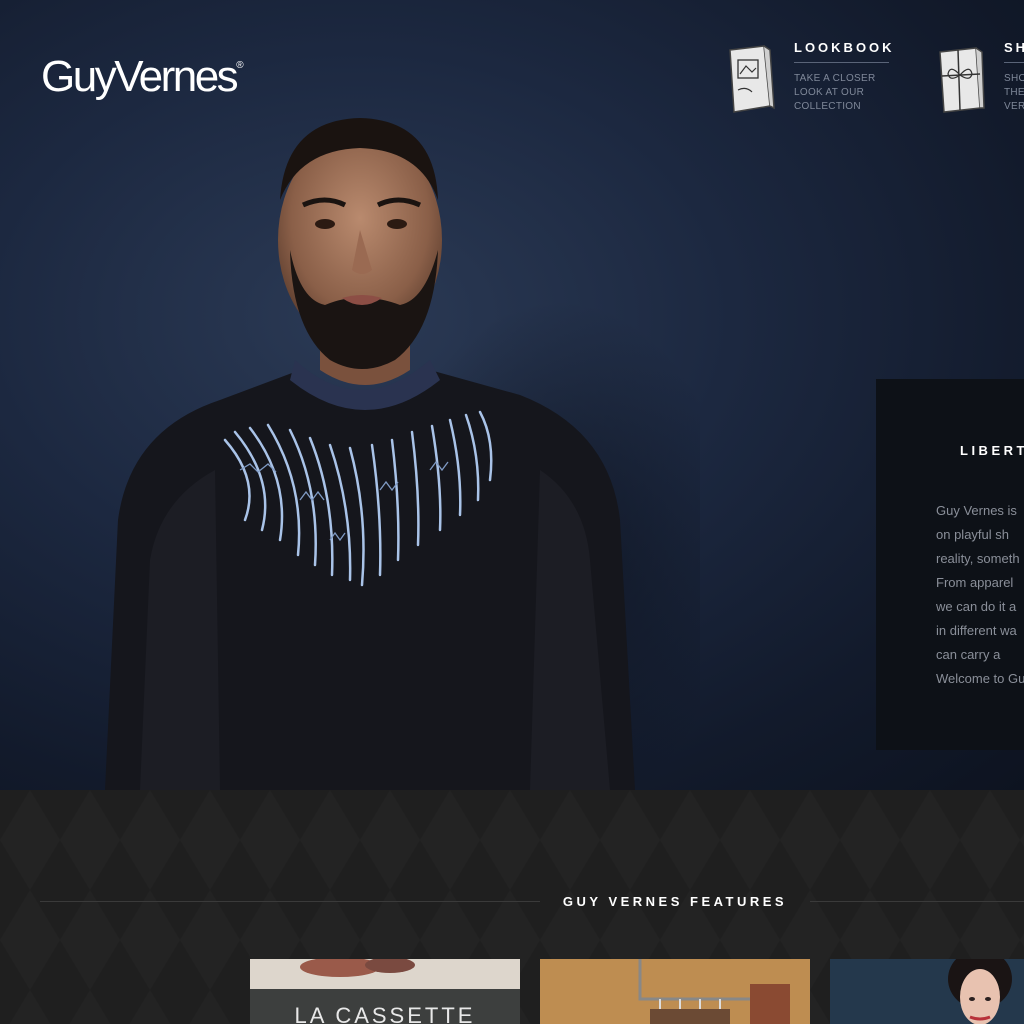  I want to click on about-title: LIBERT, so click(992, 450).